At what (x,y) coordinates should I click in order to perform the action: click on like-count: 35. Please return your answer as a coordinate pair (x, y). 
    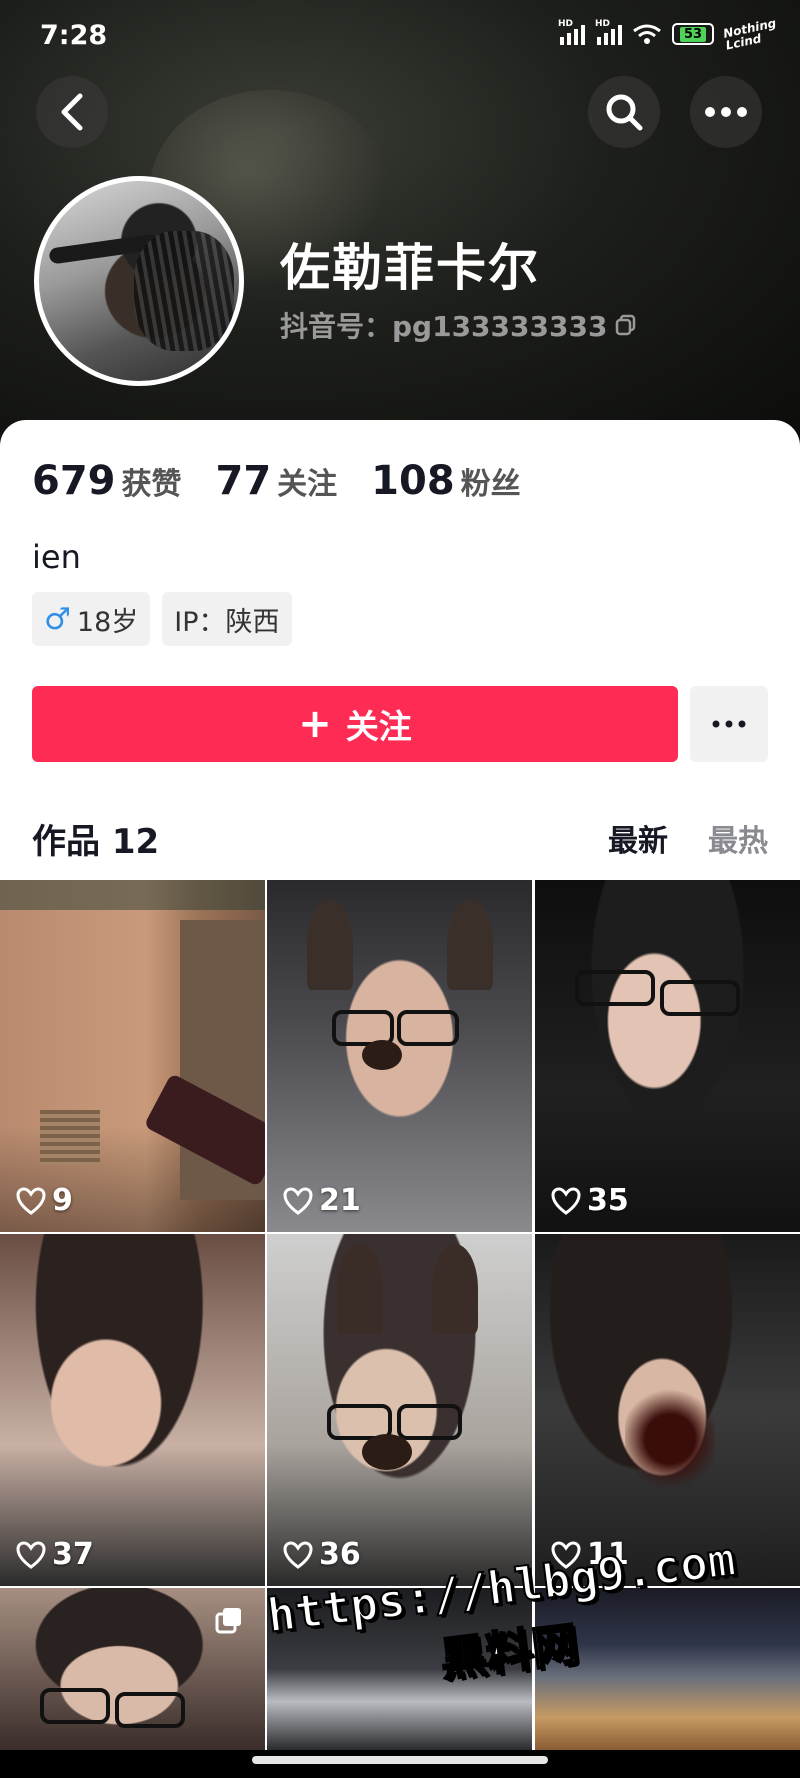
    Looking at the image, I should click on (590, 1200).